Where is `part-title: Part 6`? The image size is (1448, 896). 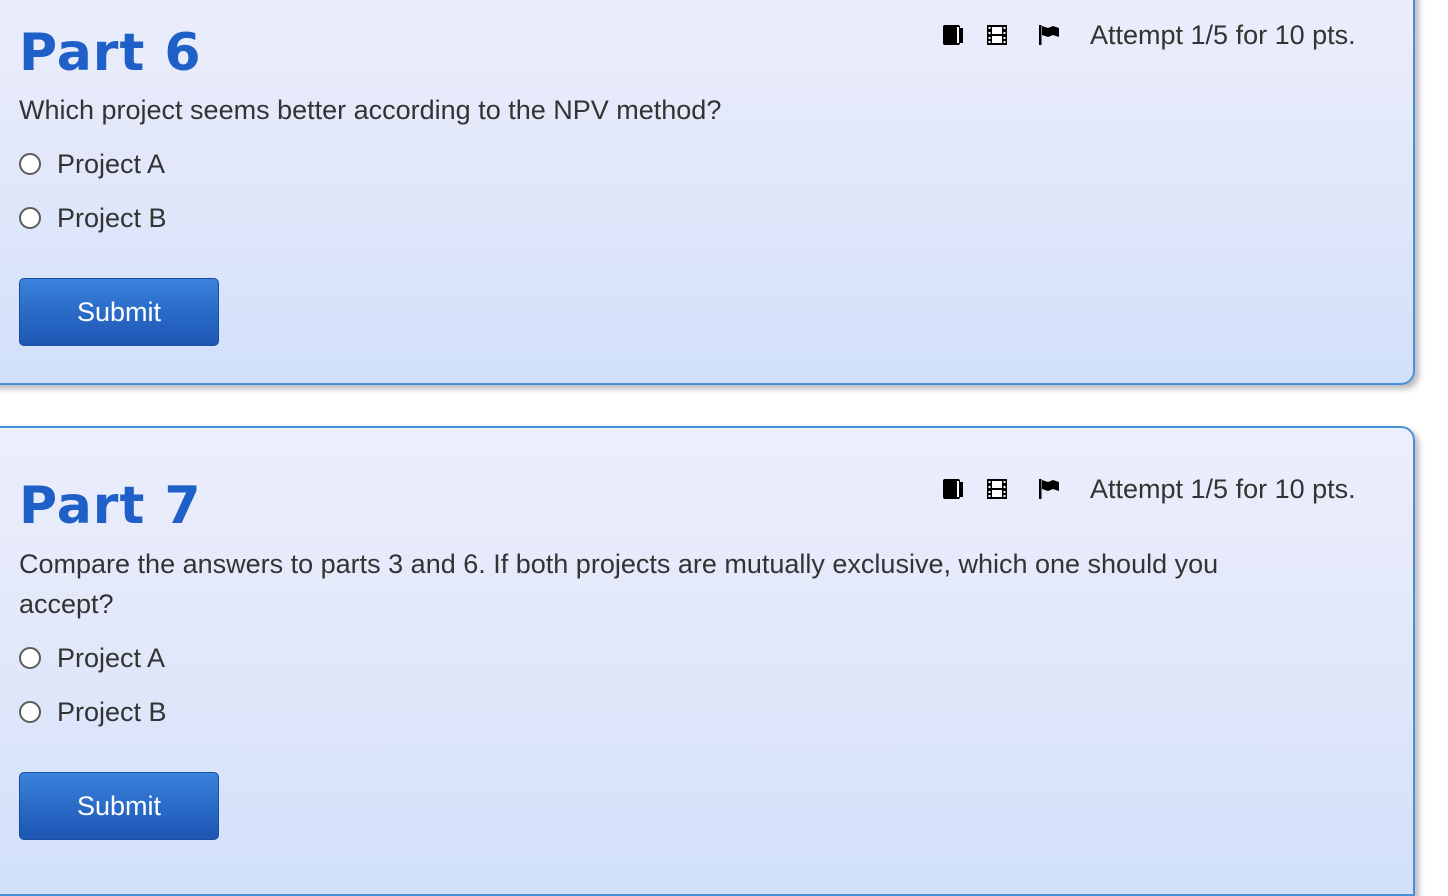 part-title: Part 6 is located at coordinates (110, 53).